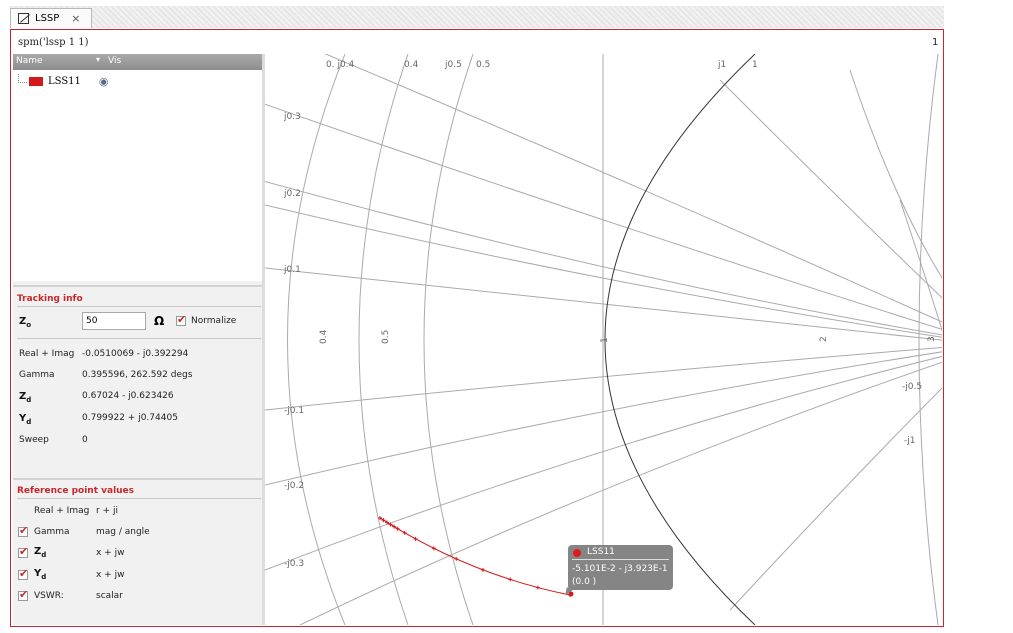 The image size is (1013, 633). What do you see at coordinates (824, 339) in the screenshot?
I see `axis-label: 2` at bounding box center [824, 339].